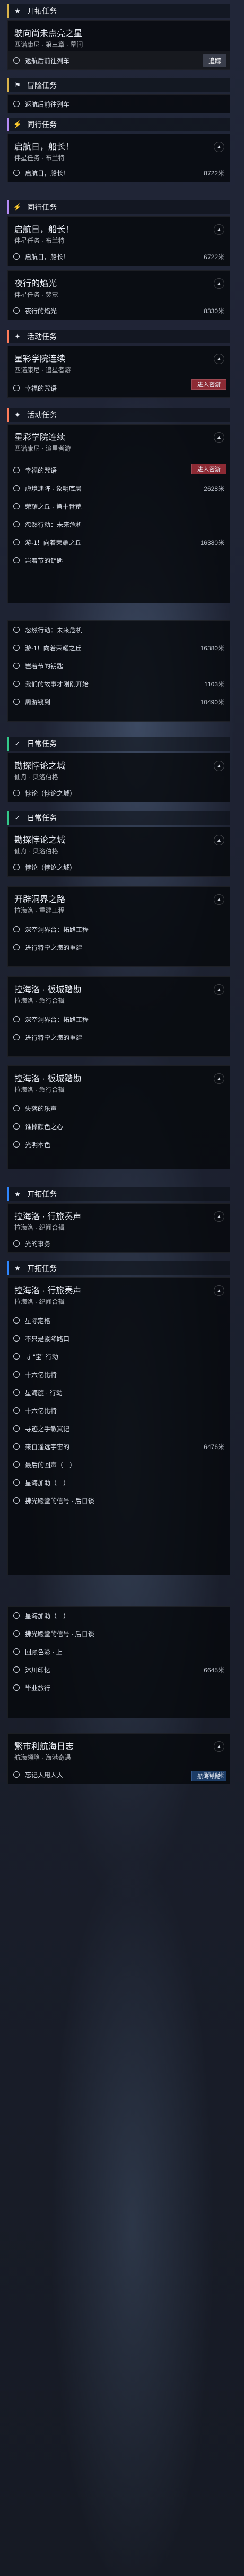 This screenshot has width=244, height=2576. Describe the element at coordinates (119, 1126) in the screenshot. I see `quest-step-row: 谁掉颜色之心` at that location.